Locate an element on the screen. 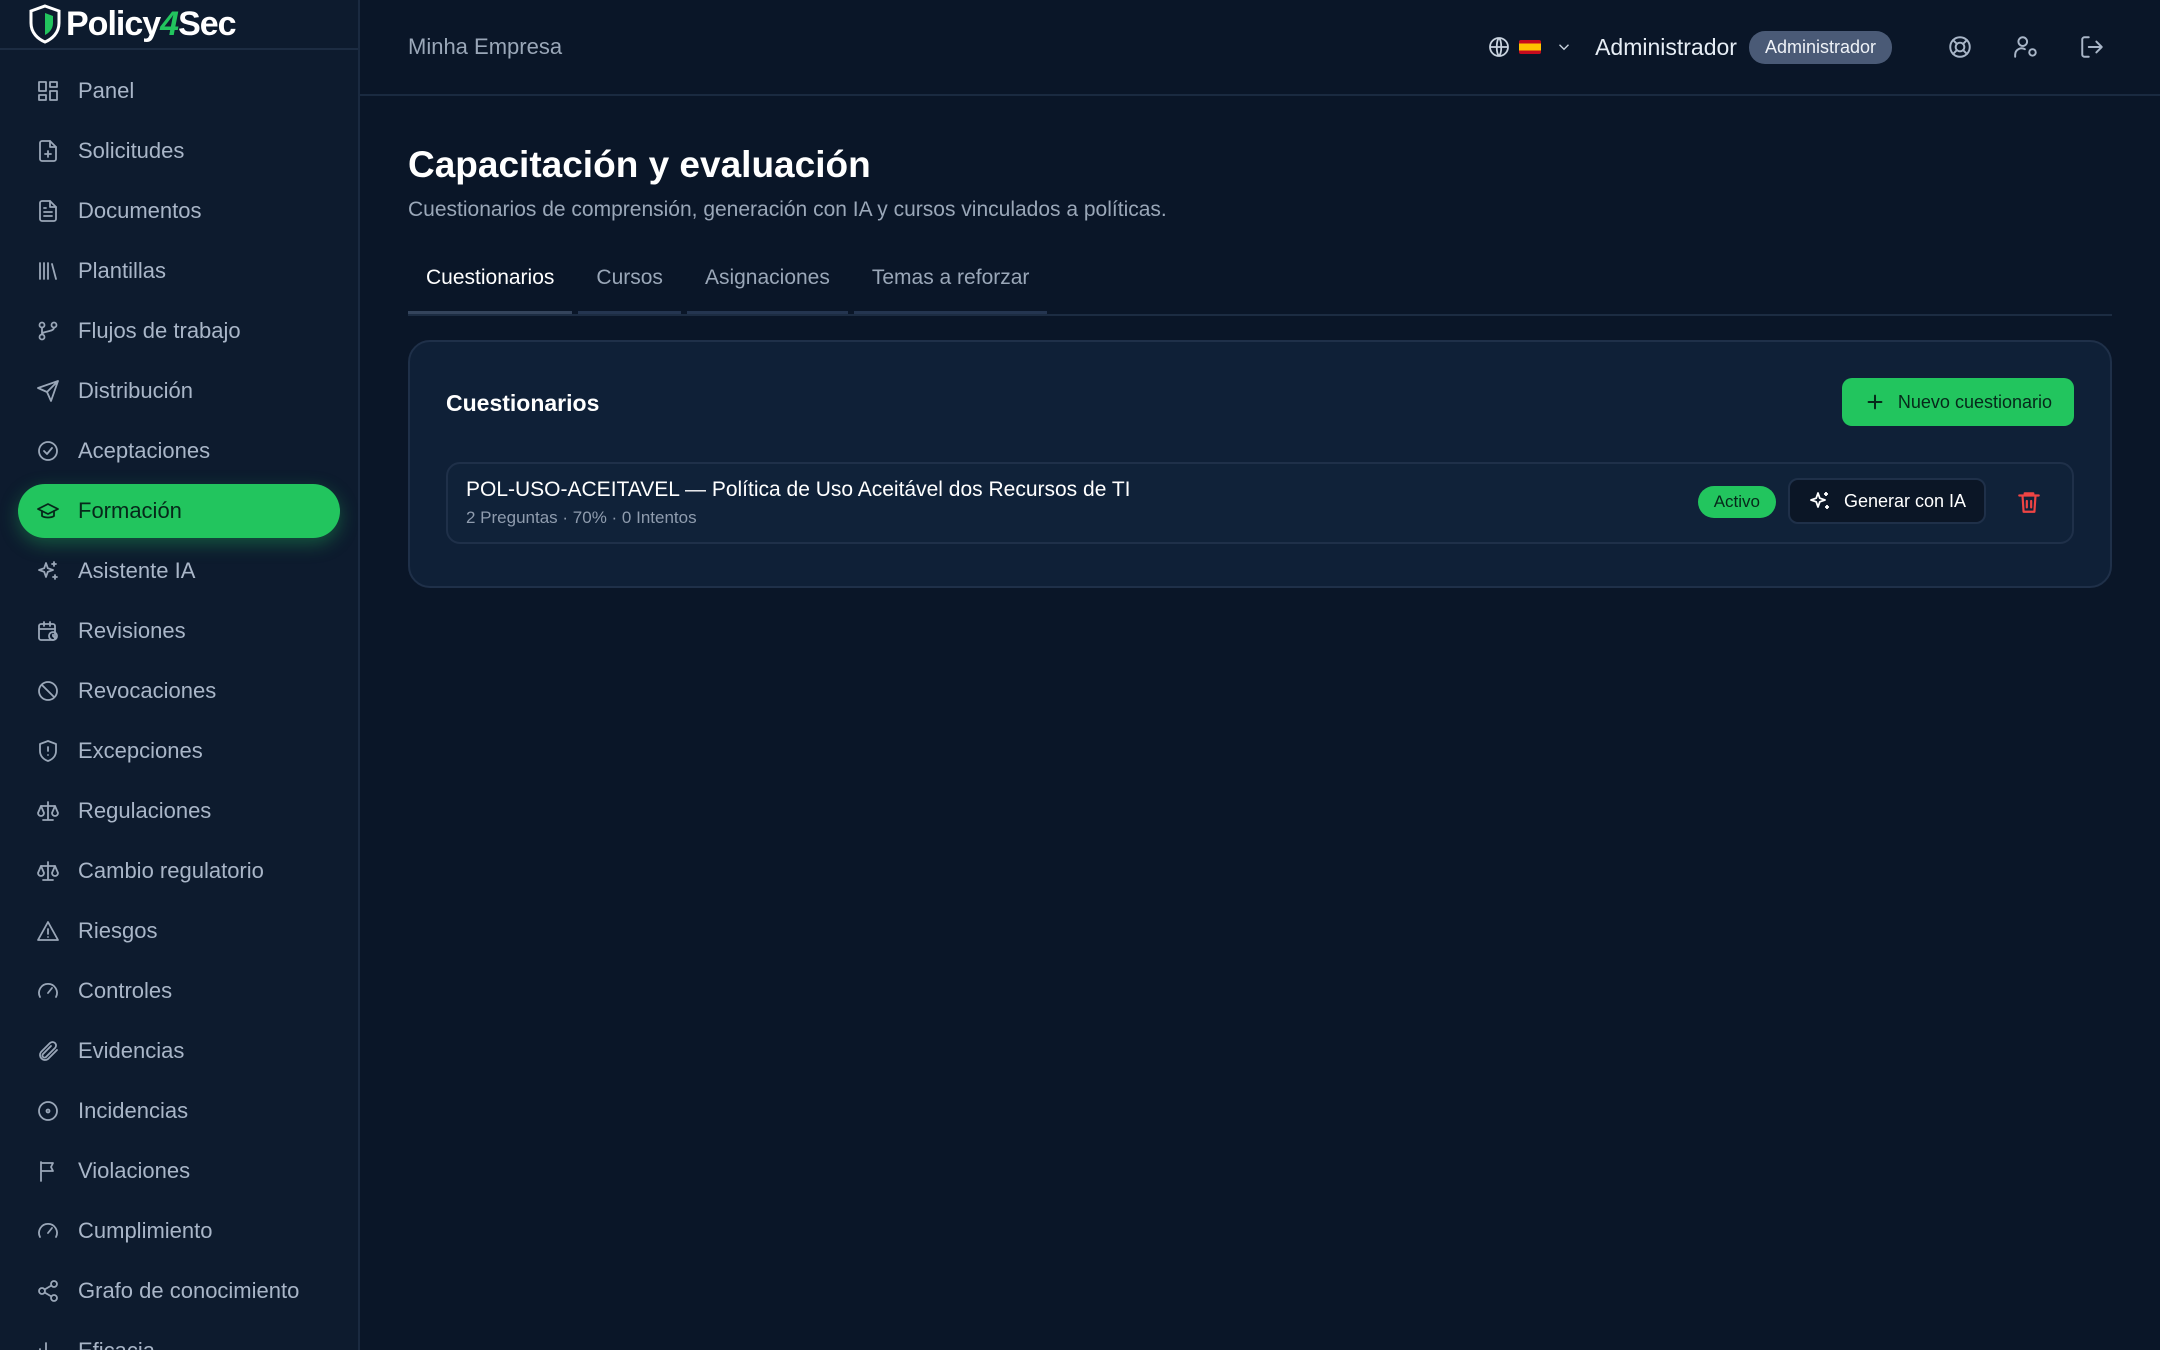 This screenshot has width=2160, height=1350. topbar-actions: Administrador Administrador is located at coordinates (1799, 47).